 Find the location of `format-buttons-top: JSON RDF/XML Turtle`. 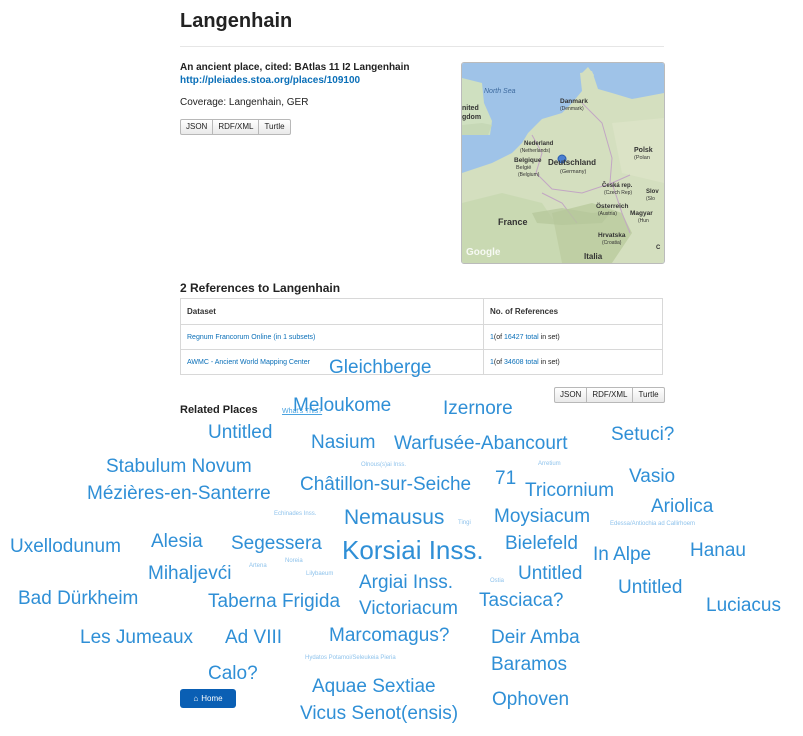

format-buttons-top: JSON RDF/XML Turtle is located at coordinates (235, 127).